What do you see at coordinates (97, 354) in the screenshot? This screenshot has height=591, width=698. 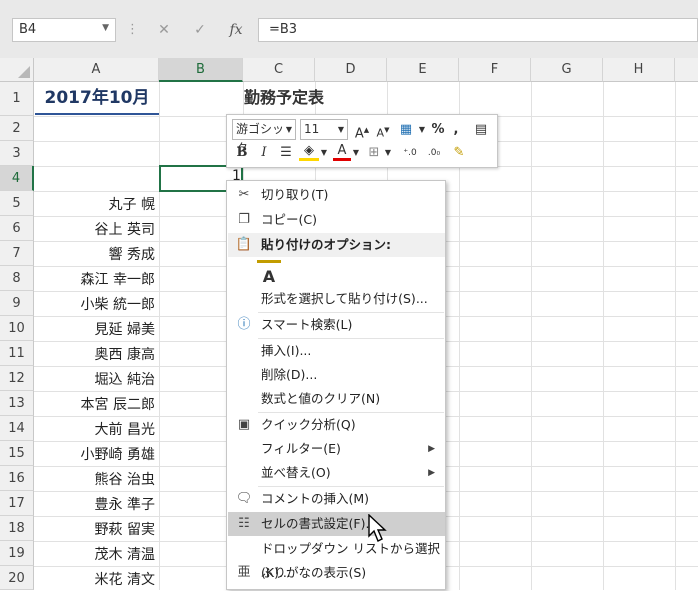 I see `employee-name-cell: 奥西 康高` at bounding box center [97, 354].